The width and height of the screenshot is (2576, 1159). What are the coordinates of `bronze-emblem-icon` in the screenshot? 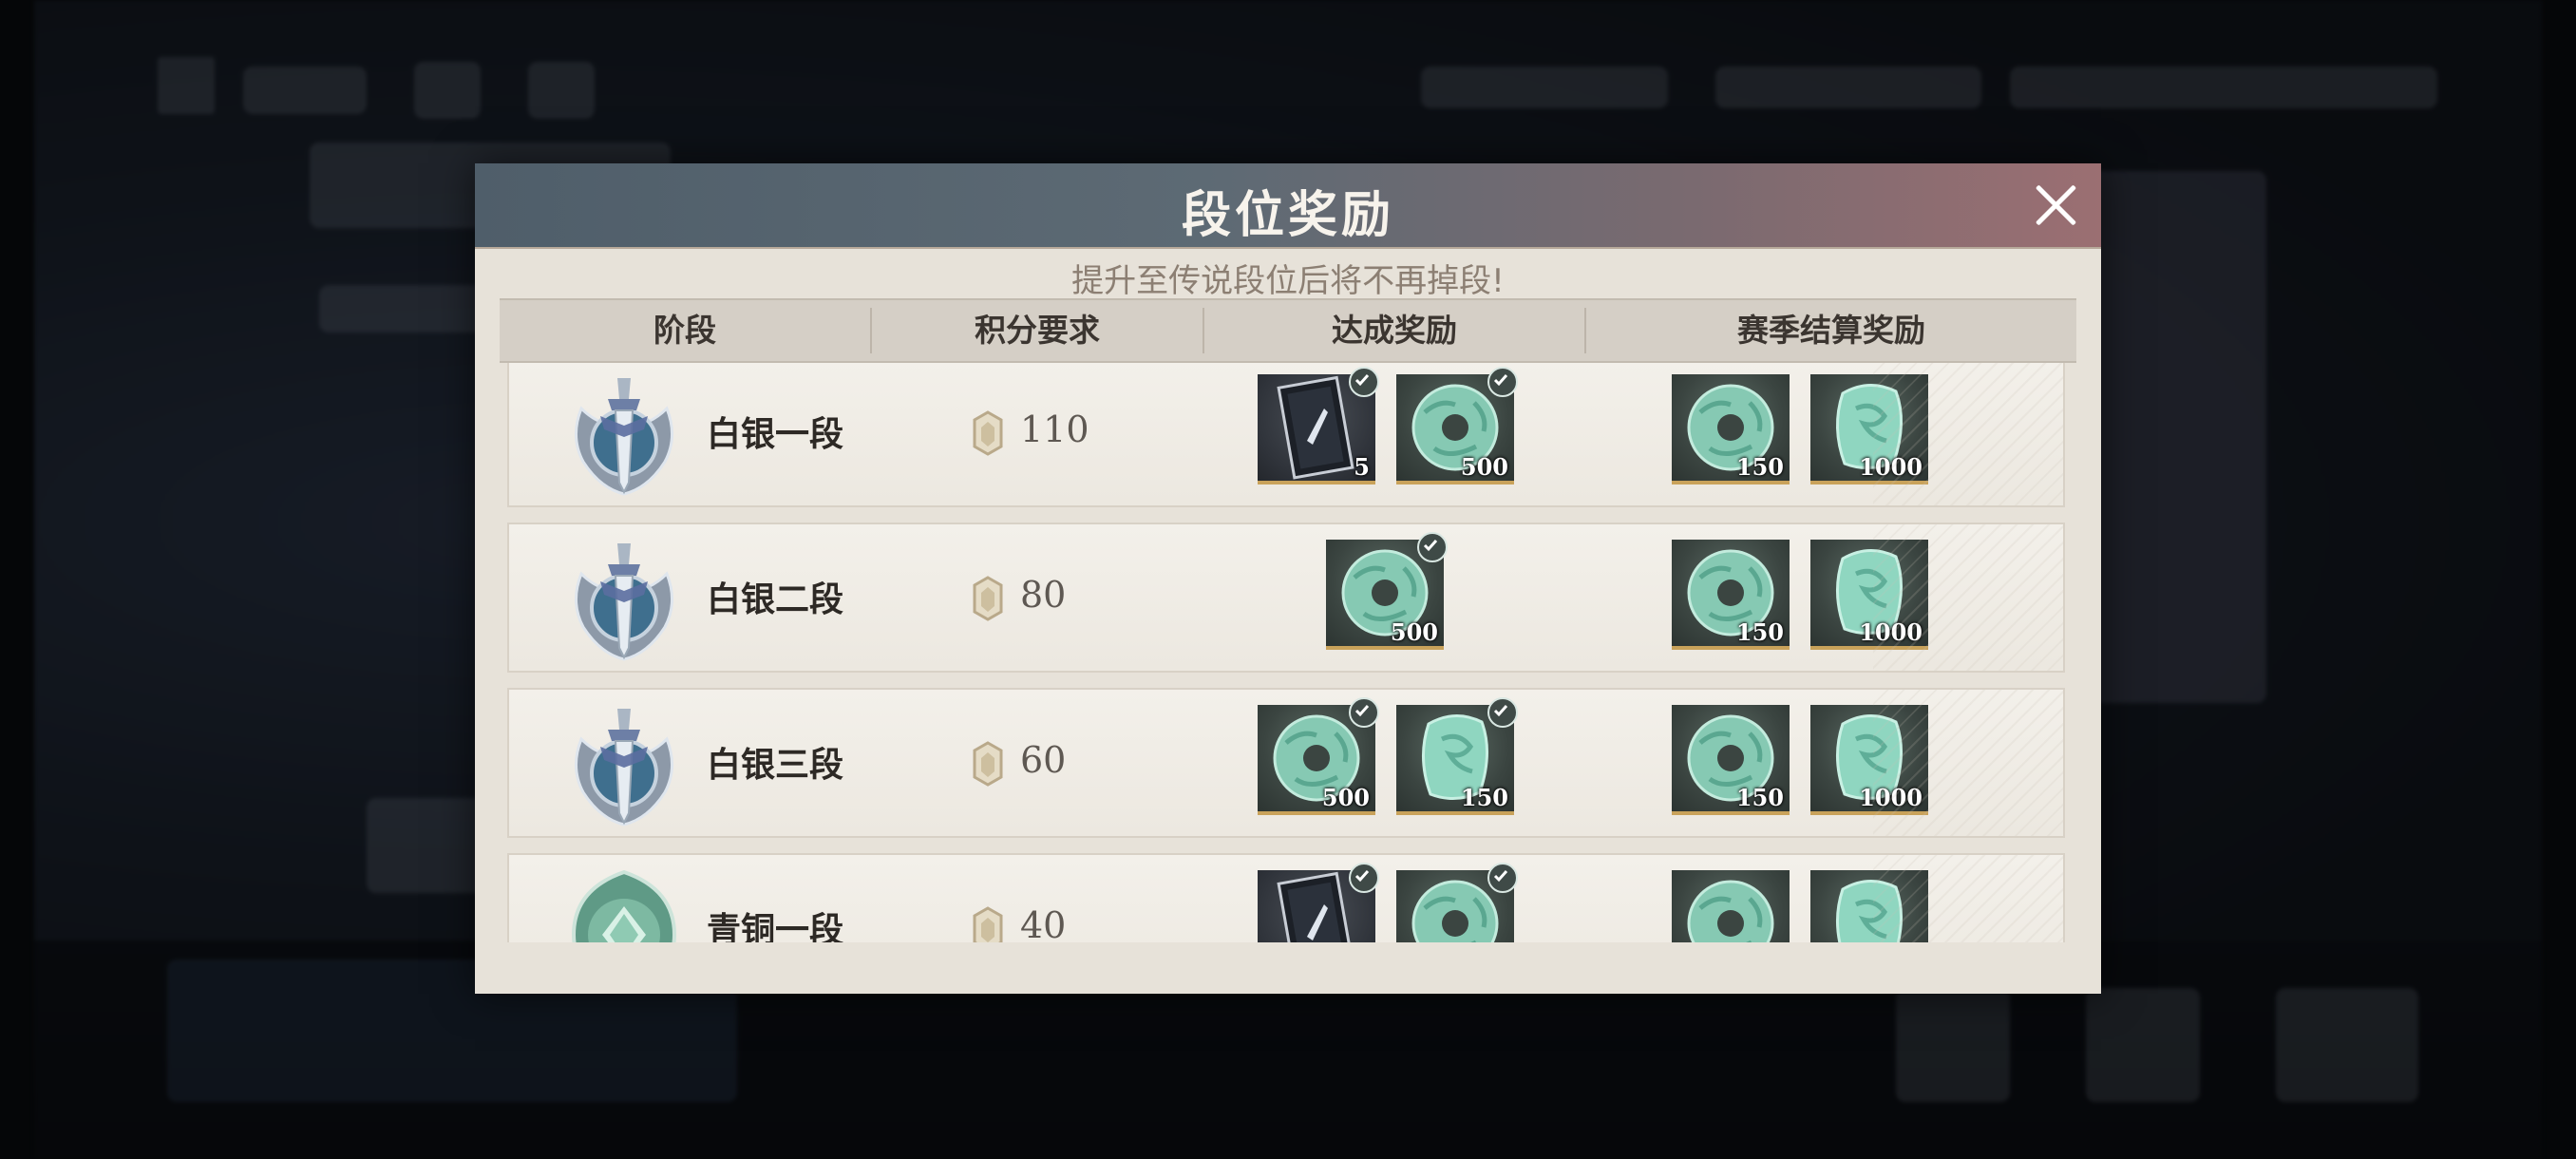 It's located at (624, 904).